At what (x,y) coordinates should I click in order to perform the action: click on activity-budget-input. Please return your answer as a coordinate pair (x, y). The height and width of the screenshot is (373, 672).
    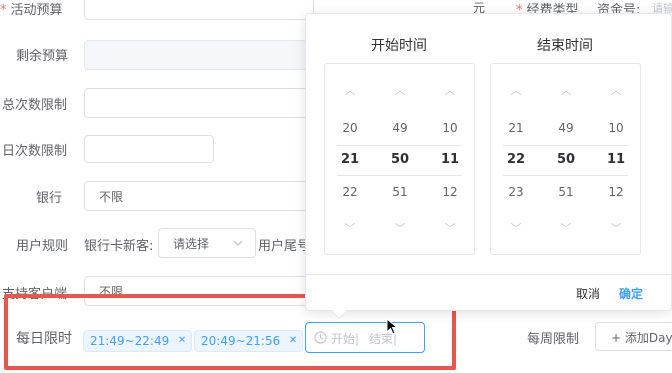
    Looking at the image, I should click on (199, 10).